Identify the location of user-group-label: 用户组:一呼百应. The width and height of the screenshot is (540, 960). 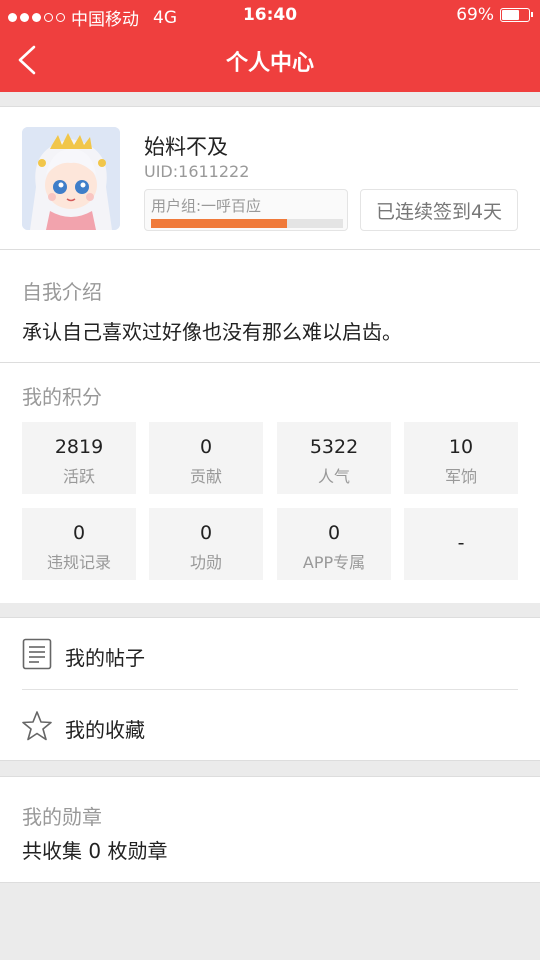
(206, 206).